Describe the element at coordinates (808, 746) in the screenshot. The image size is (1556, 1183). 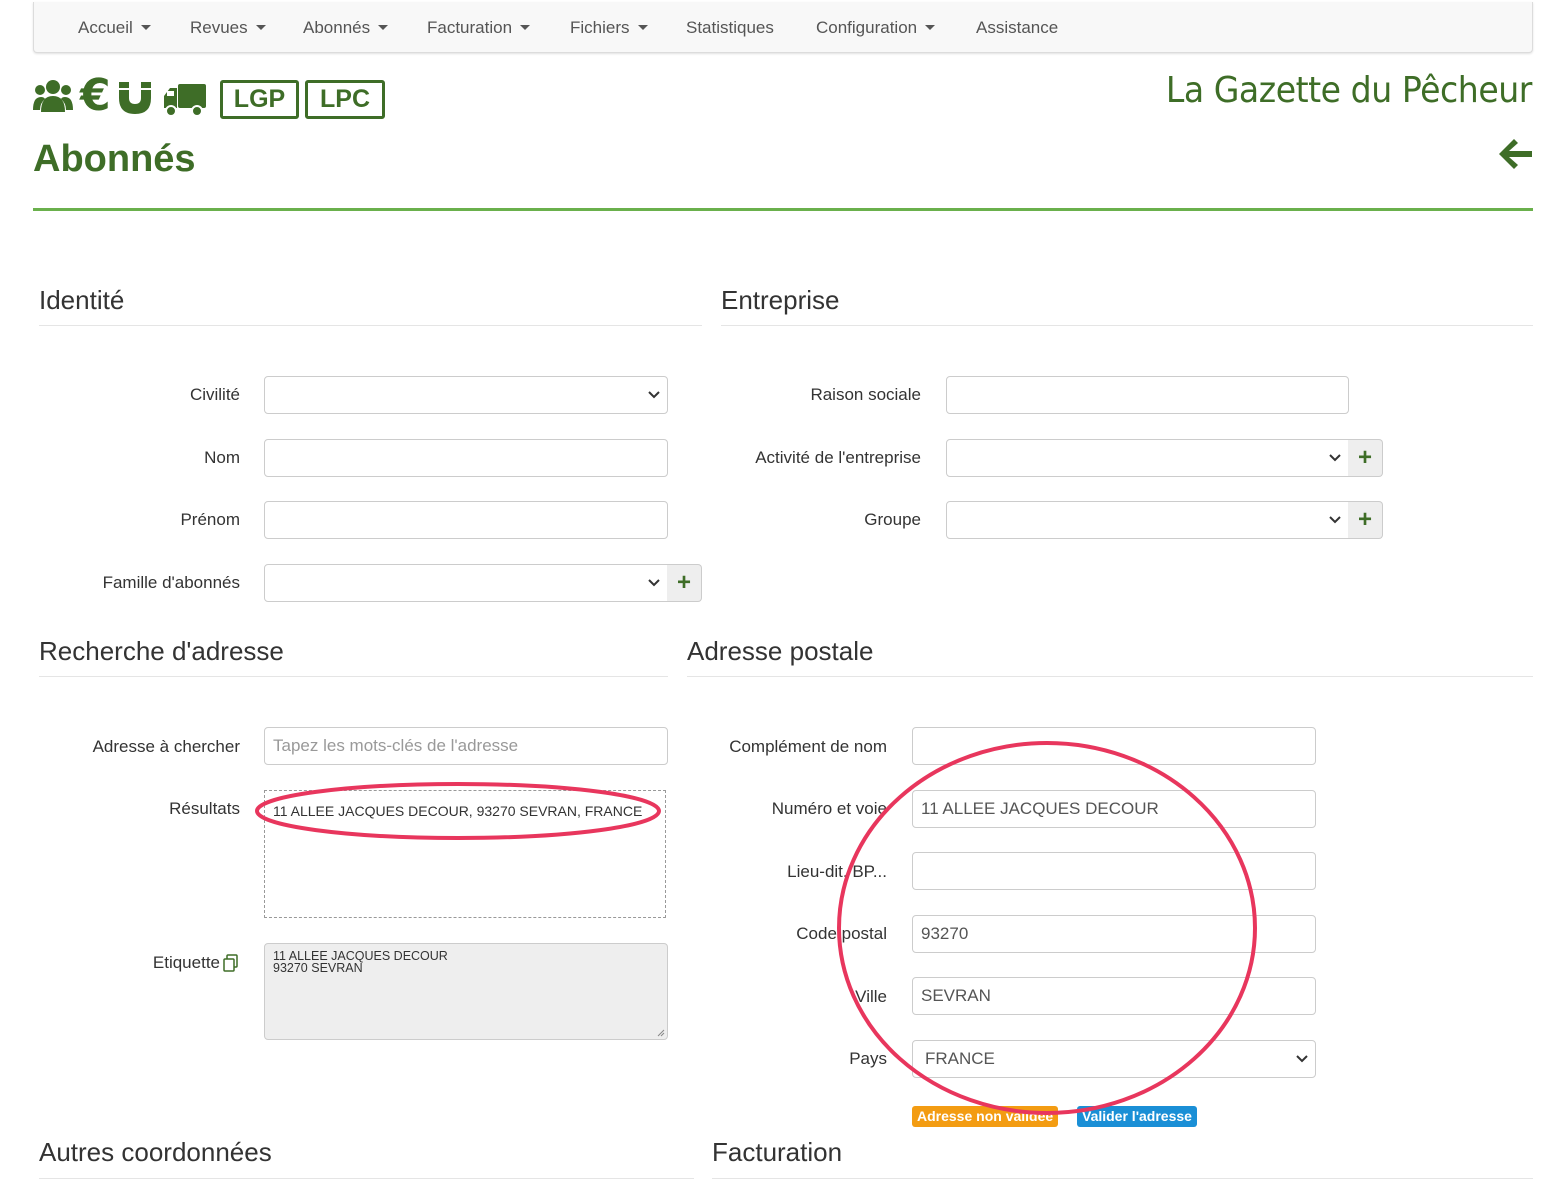
I see `complement-label: Complément de nom` at that location.